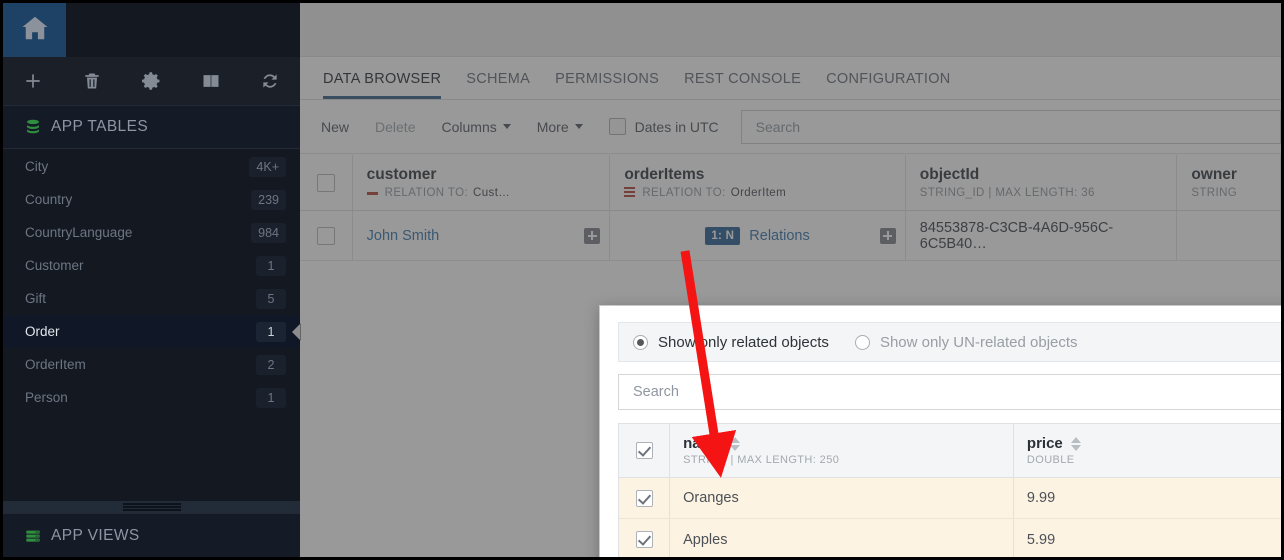 The width and height of the screenshot is (1284, 560). What do you see at coordinates (151, 397) in the screenshot?
I see `sidebar-item-person: Person 1` at bounding box center [151, 397].